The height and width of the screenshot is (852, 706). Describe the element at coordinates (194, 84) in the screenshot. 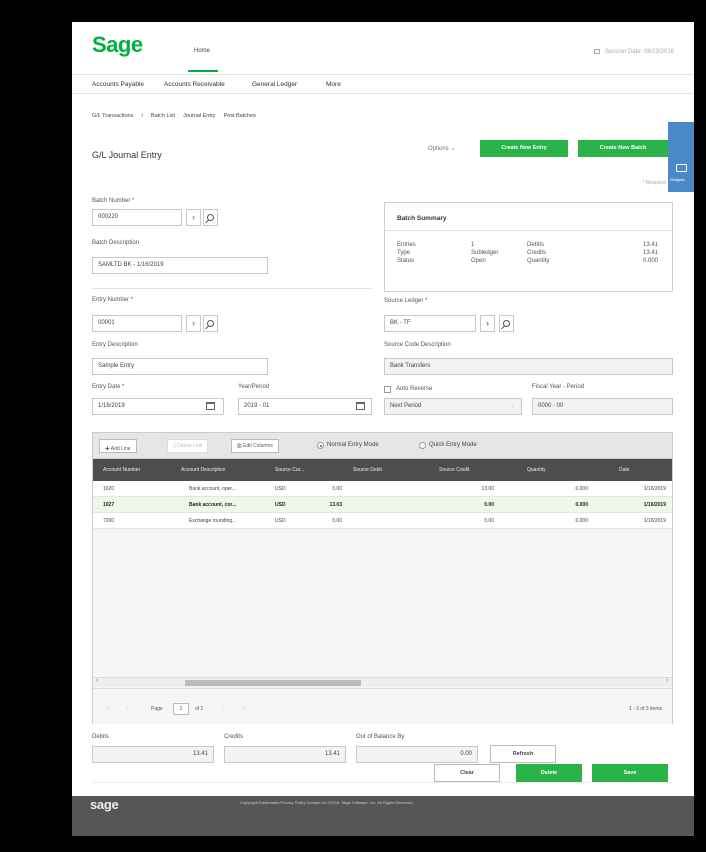

I see `menu-accounts-receivable: Accounts Receivable` at that location.